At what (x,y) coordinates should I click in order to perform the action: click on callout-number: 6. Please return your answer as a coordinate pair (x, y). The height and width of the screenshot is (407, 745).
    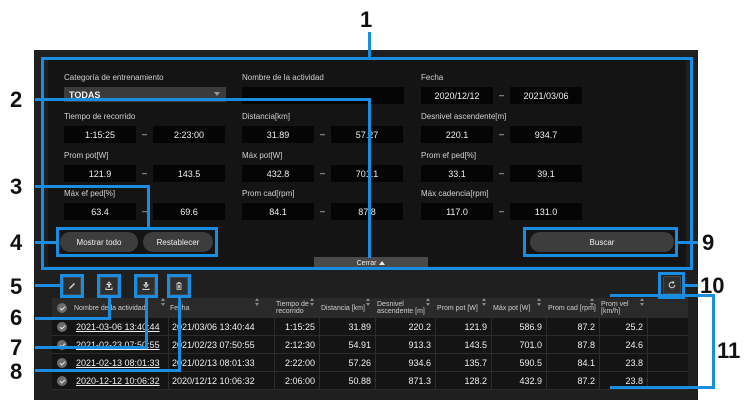
    Looking at the image, I should click on (16, 317).